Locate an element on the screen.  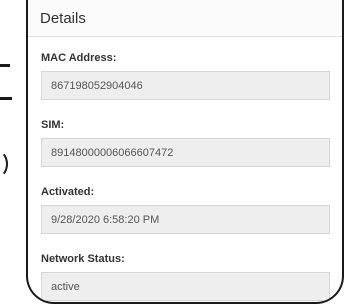
panel-title: Details is located at coordinates (63, 18).